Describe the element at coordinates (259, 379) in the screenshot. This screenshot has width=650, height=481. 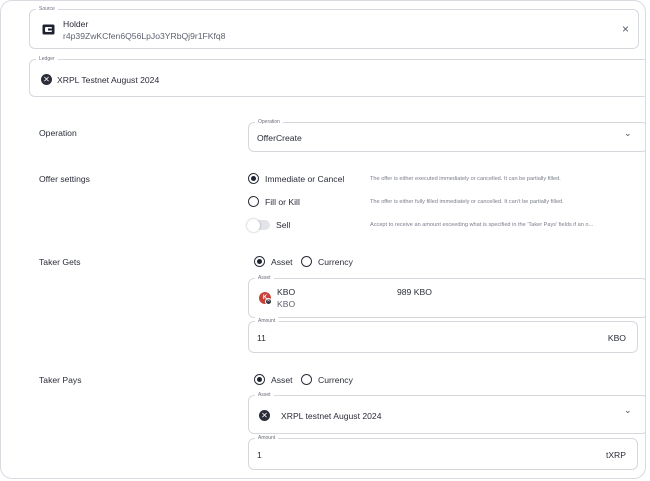
I see `taker-pays-asset-radio` at that location.